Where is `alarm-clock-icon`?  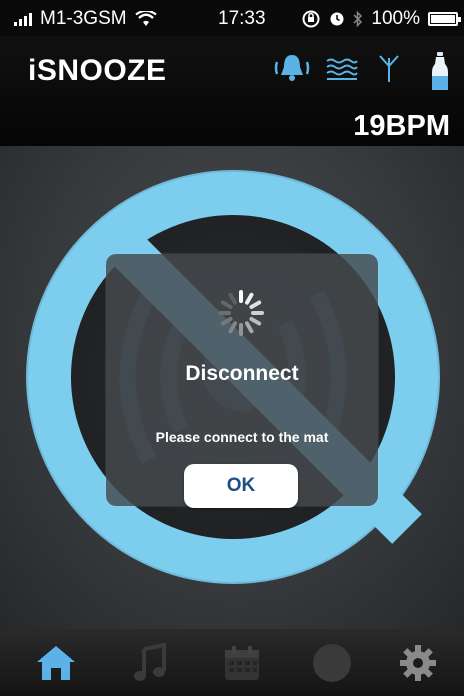
alarm-clock-icon is located at coordinates (337, 19).